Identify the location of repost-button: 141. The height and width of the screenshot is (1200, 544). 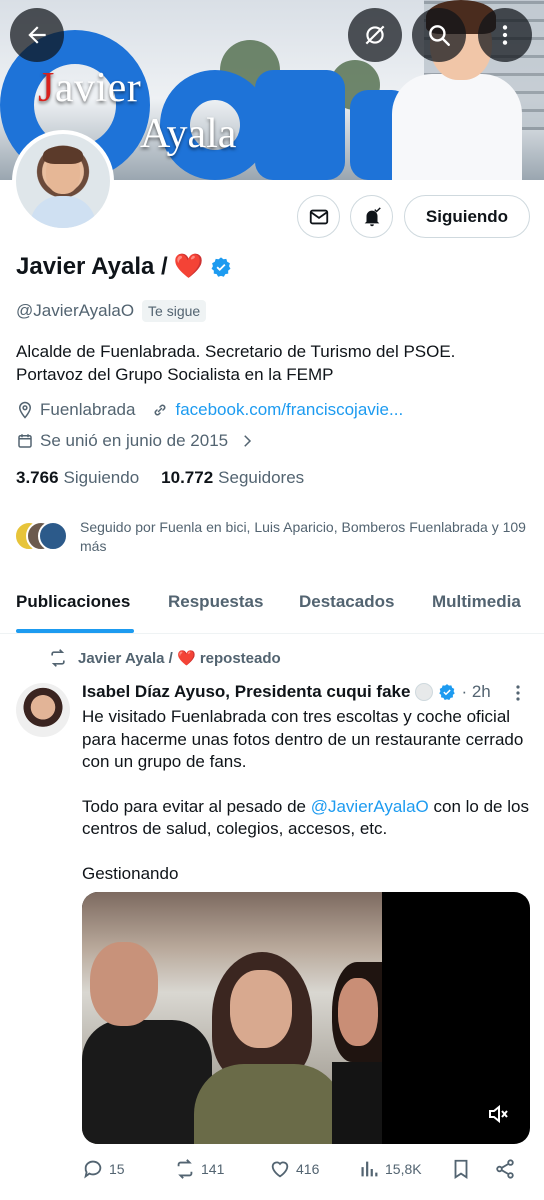
(199, 1169).